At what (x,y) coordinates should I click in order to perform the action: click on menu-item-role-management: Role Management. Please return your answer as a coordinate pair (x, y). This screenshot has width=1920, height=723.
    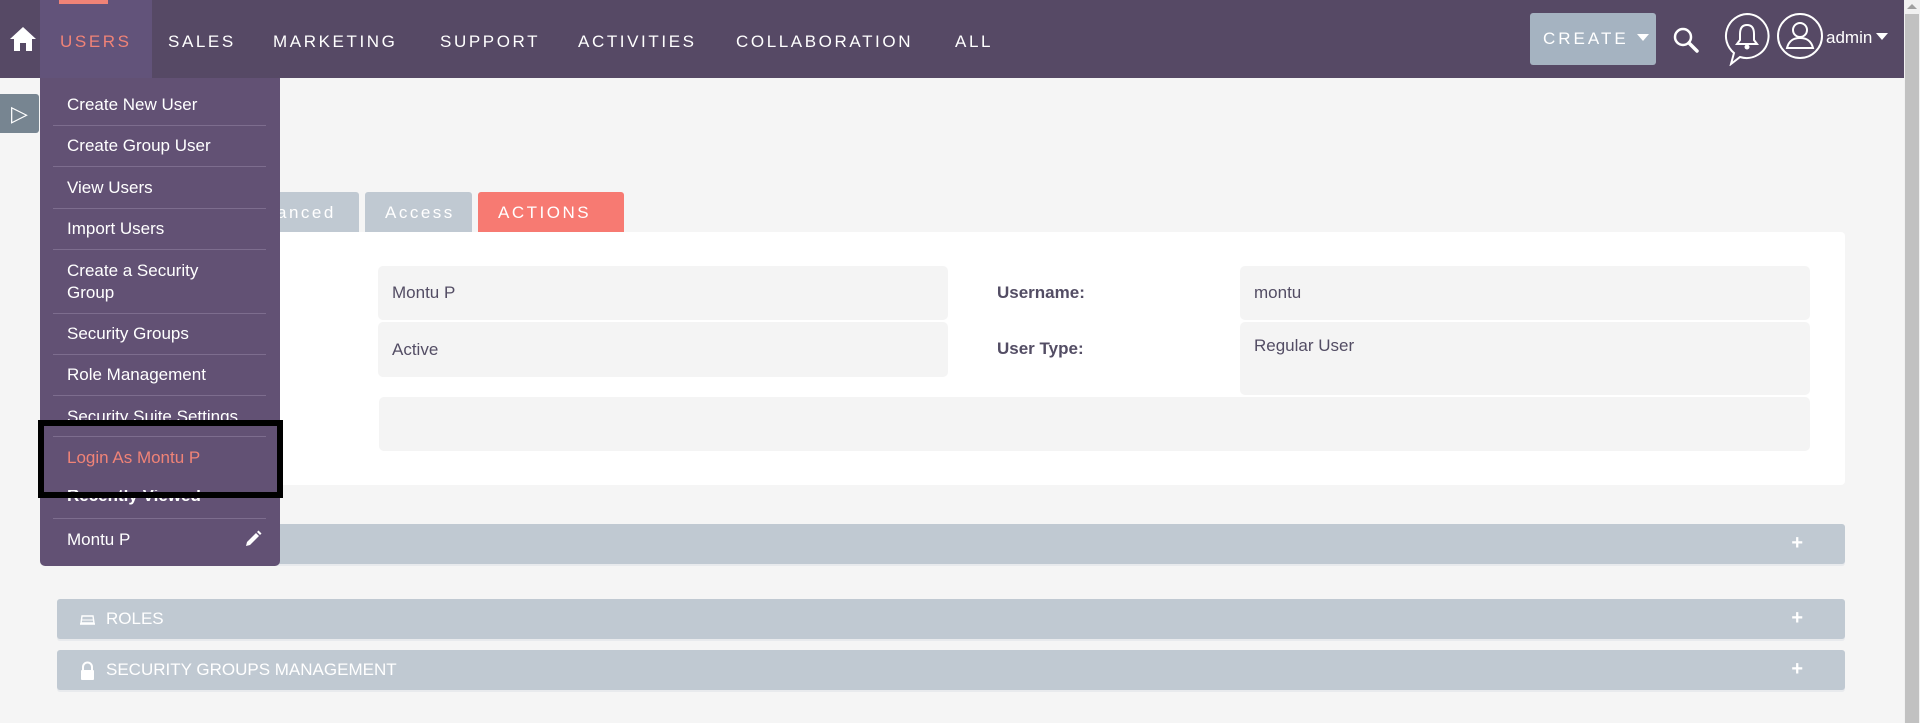
    Looking at the image, I should click on (159, 375).